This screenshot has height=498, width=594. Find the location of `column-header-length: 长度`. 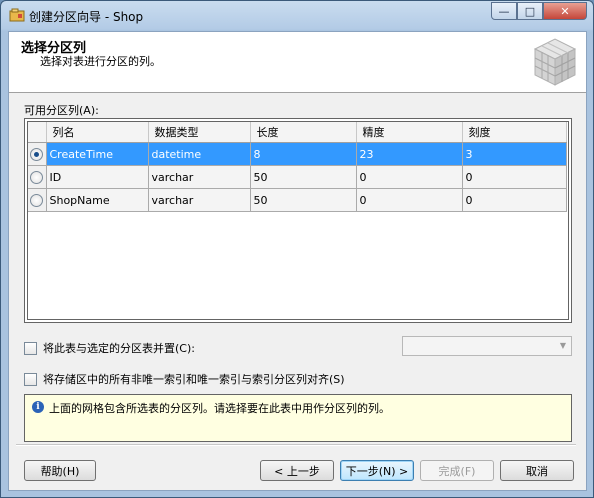

column-header-length: 长度 is located at coordinates (303, 132).